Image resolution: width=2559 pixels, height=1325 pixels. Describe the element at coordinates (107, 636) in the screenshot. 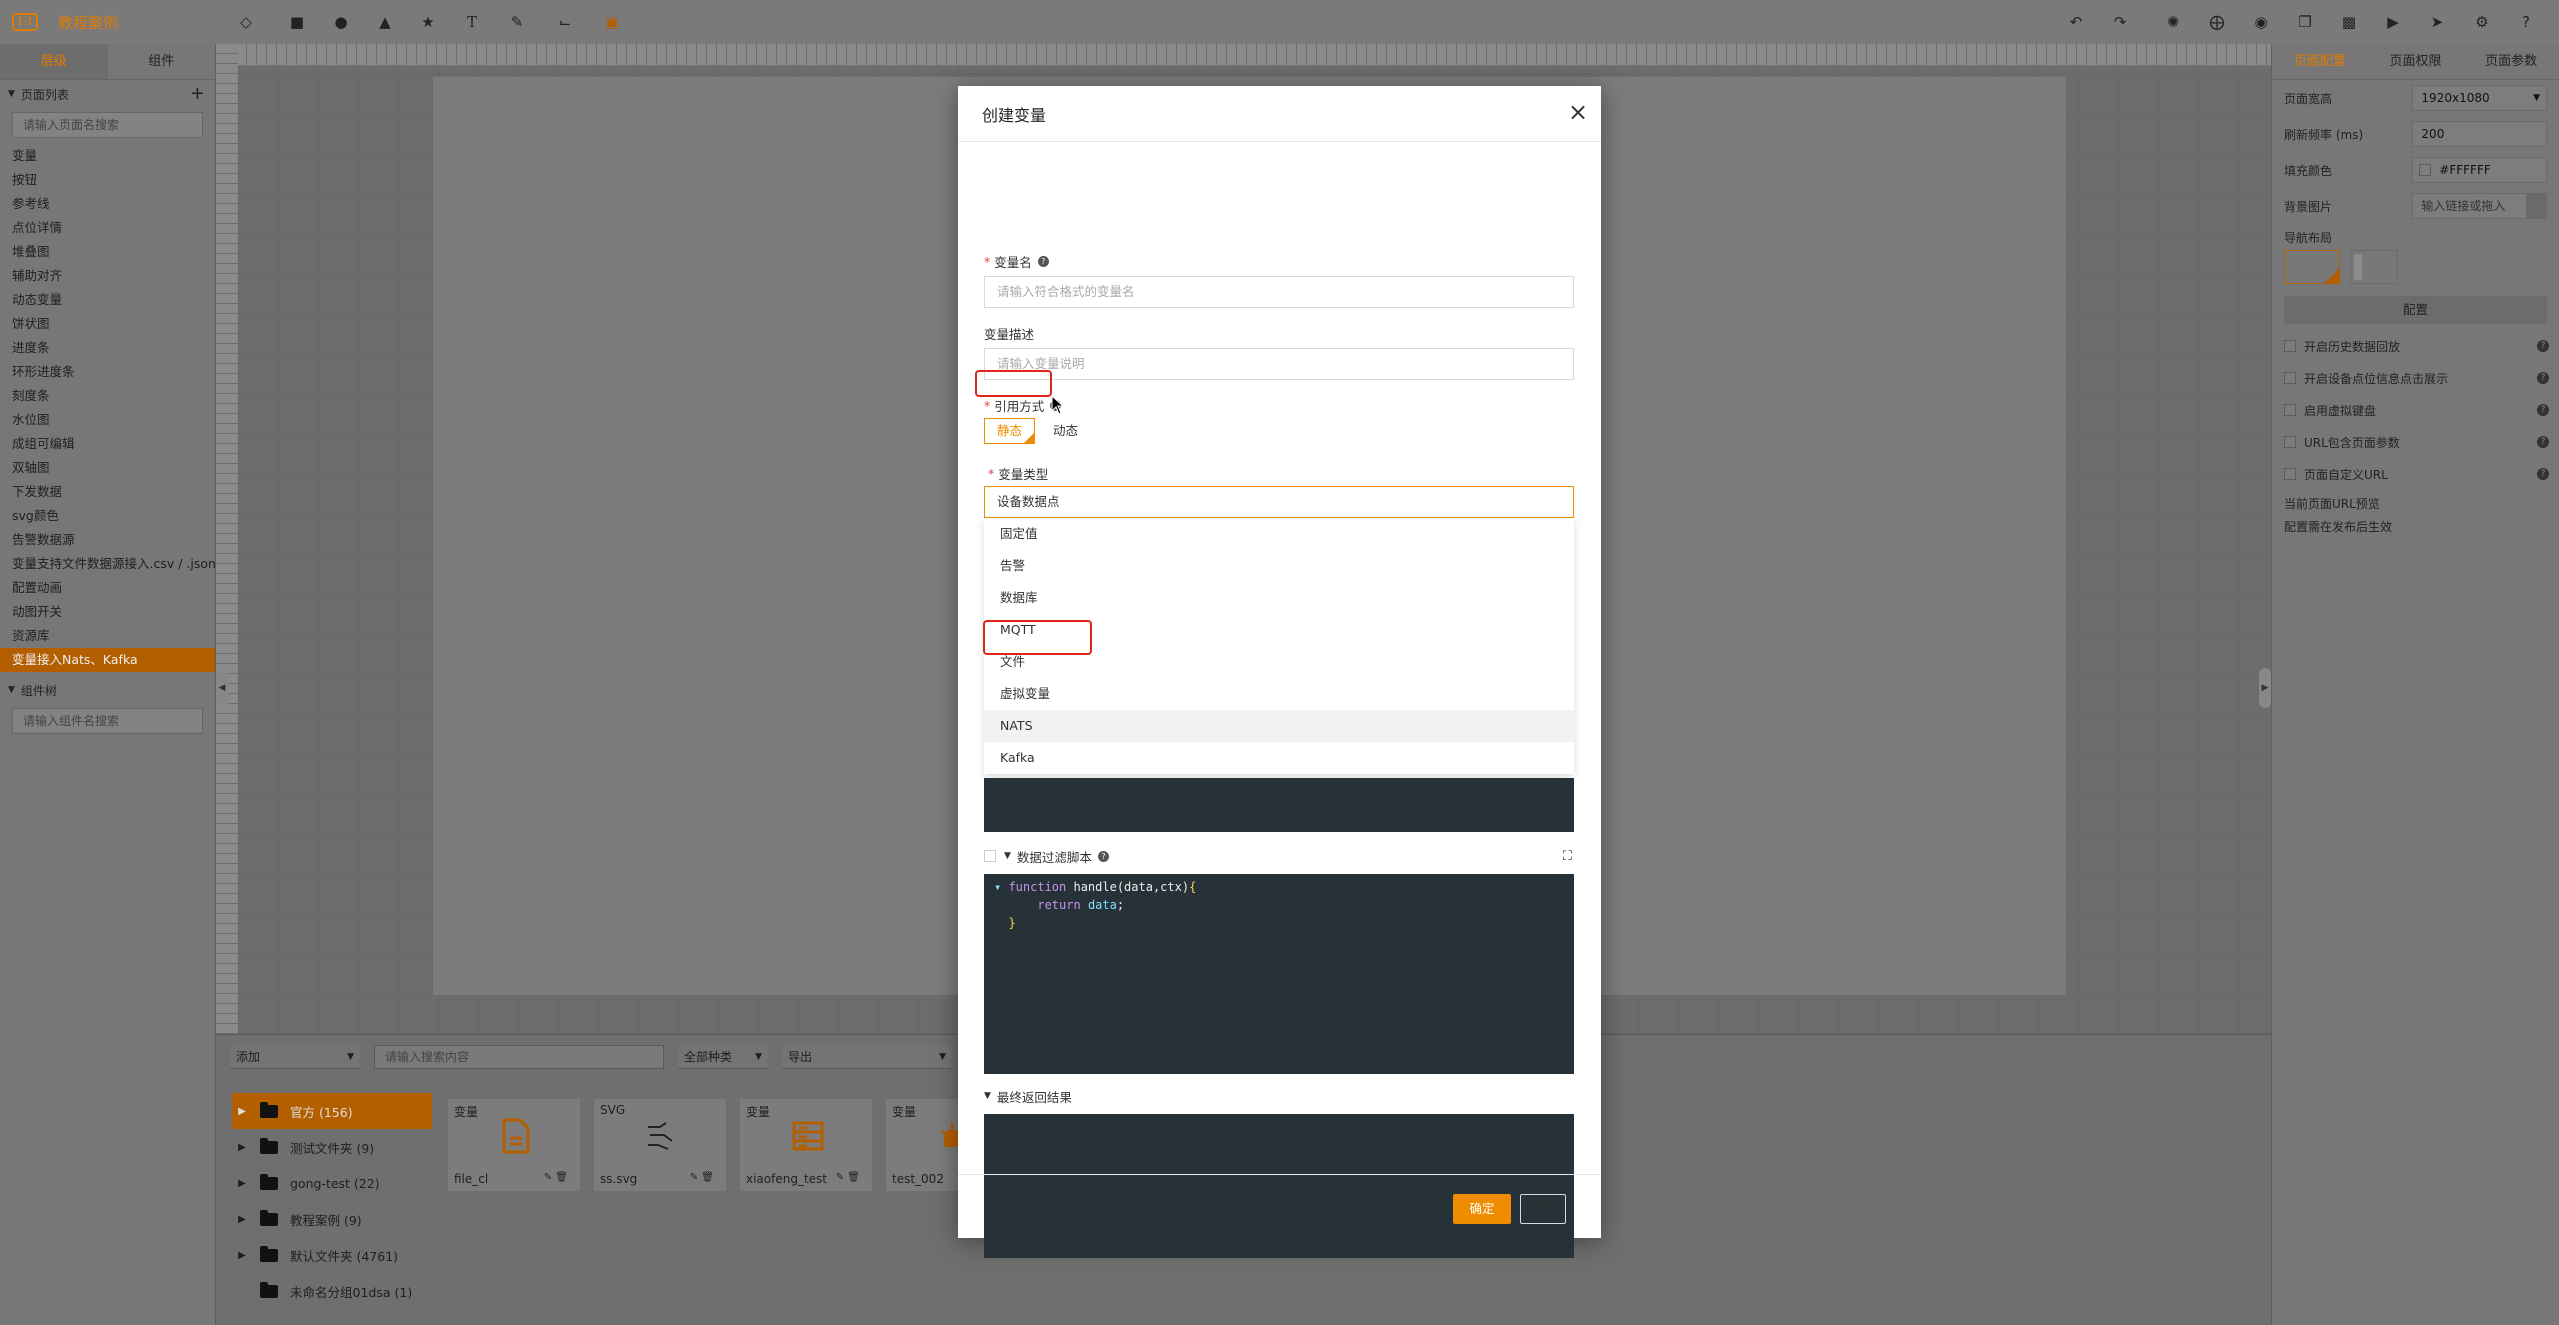

I see `page-list-item: 资源库` at that location.